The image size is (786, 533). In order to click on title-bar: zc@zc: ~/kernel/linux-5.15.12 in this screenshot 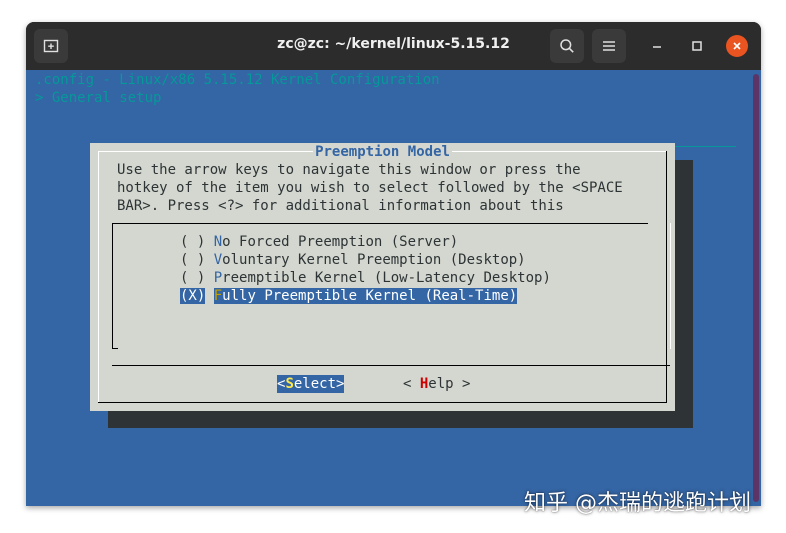, I will do `click(393, 46)`.